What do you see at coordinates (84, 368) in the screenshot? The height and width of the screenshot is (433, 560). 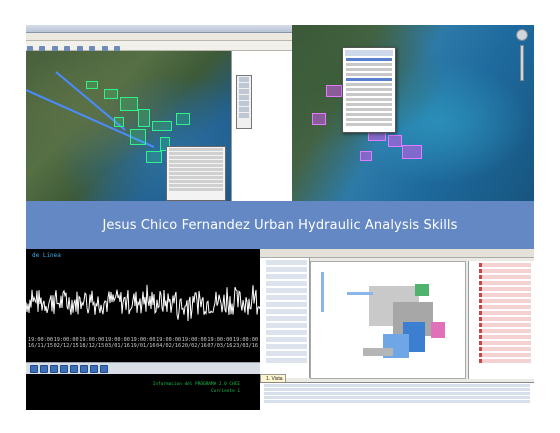 I see `export-button` at bounding box center [84, 368].